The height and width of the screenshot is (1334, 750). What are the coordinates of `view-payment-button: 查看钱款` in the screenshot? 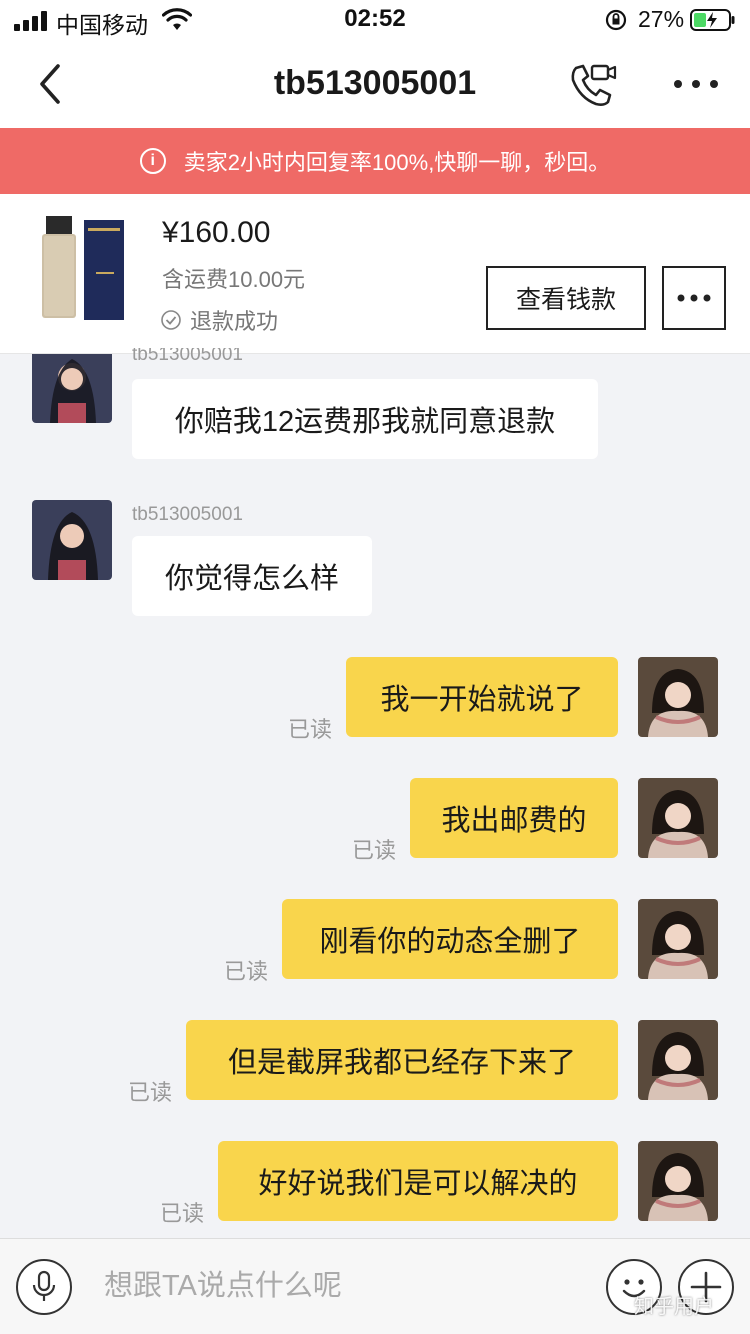 It's located at (566, 298).